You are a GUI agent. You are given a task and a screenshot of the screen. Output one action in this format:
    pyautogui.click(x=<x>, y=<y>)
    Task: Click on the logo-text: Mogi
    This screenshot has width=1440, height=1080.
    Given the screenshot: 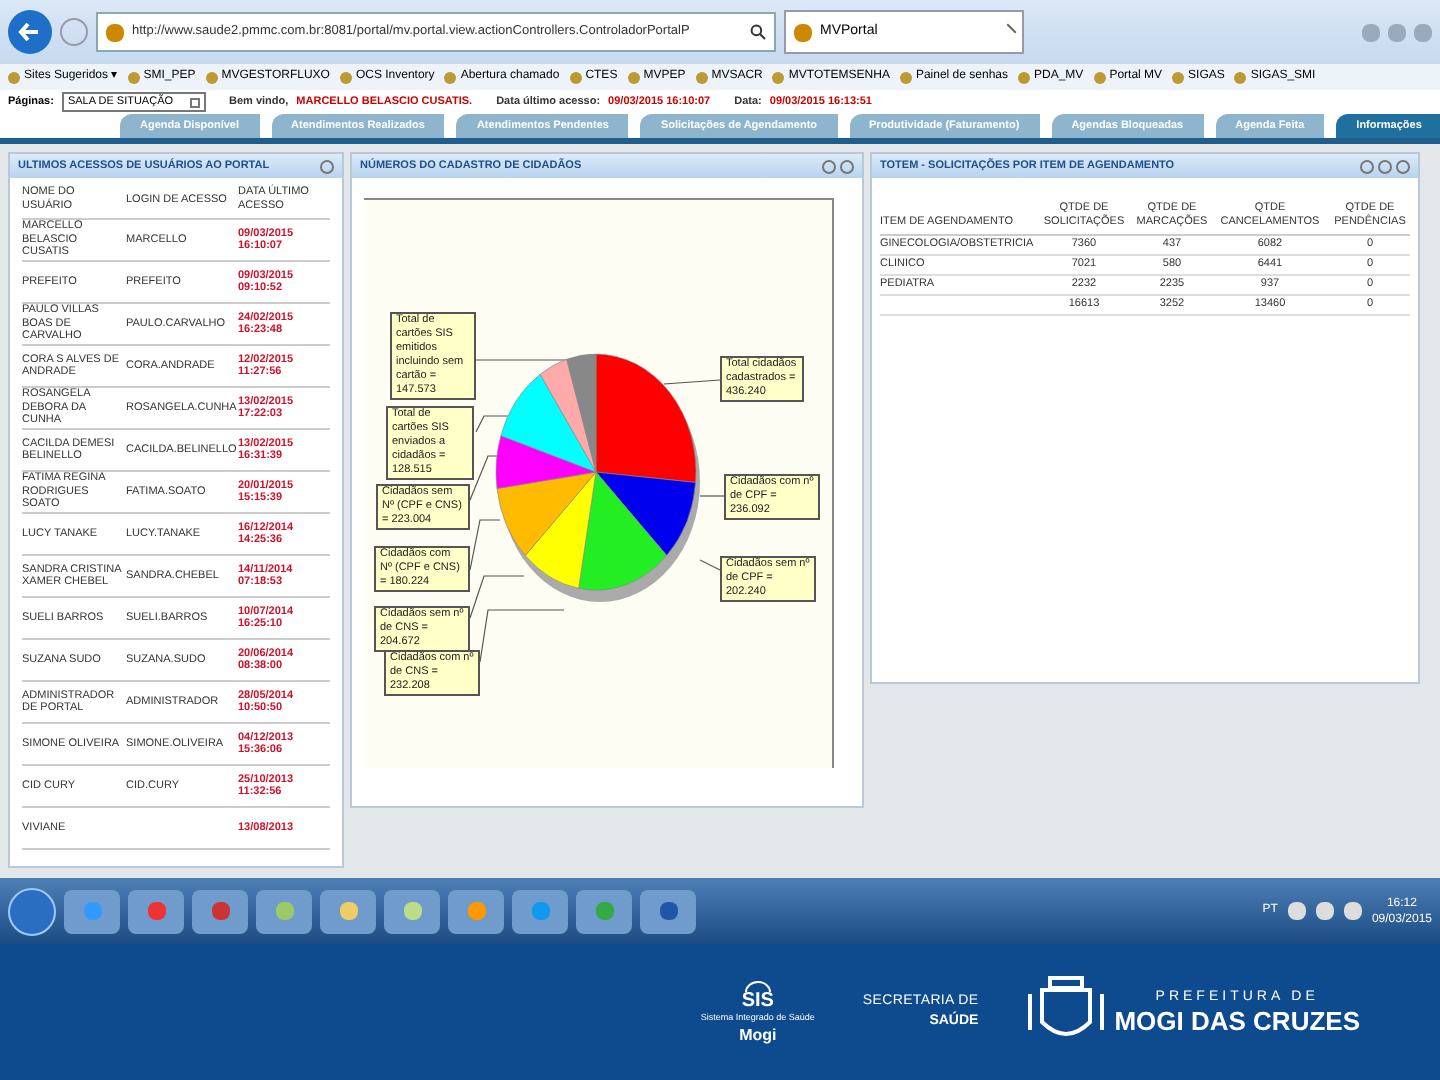 What is the action you would take?
    pyautogui.click(x=758, y=1034)
    